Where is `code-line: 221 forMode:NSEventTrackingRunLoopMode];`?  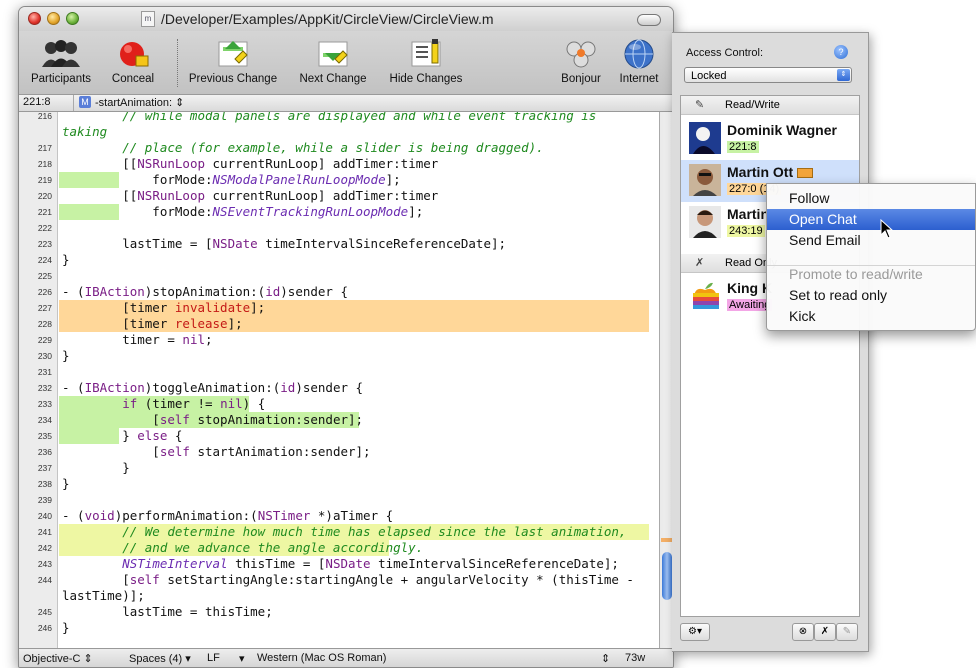 code-line: 221 forMode:NSEventTrackingRunLoopMode]; is located at coordinates (339, 212).